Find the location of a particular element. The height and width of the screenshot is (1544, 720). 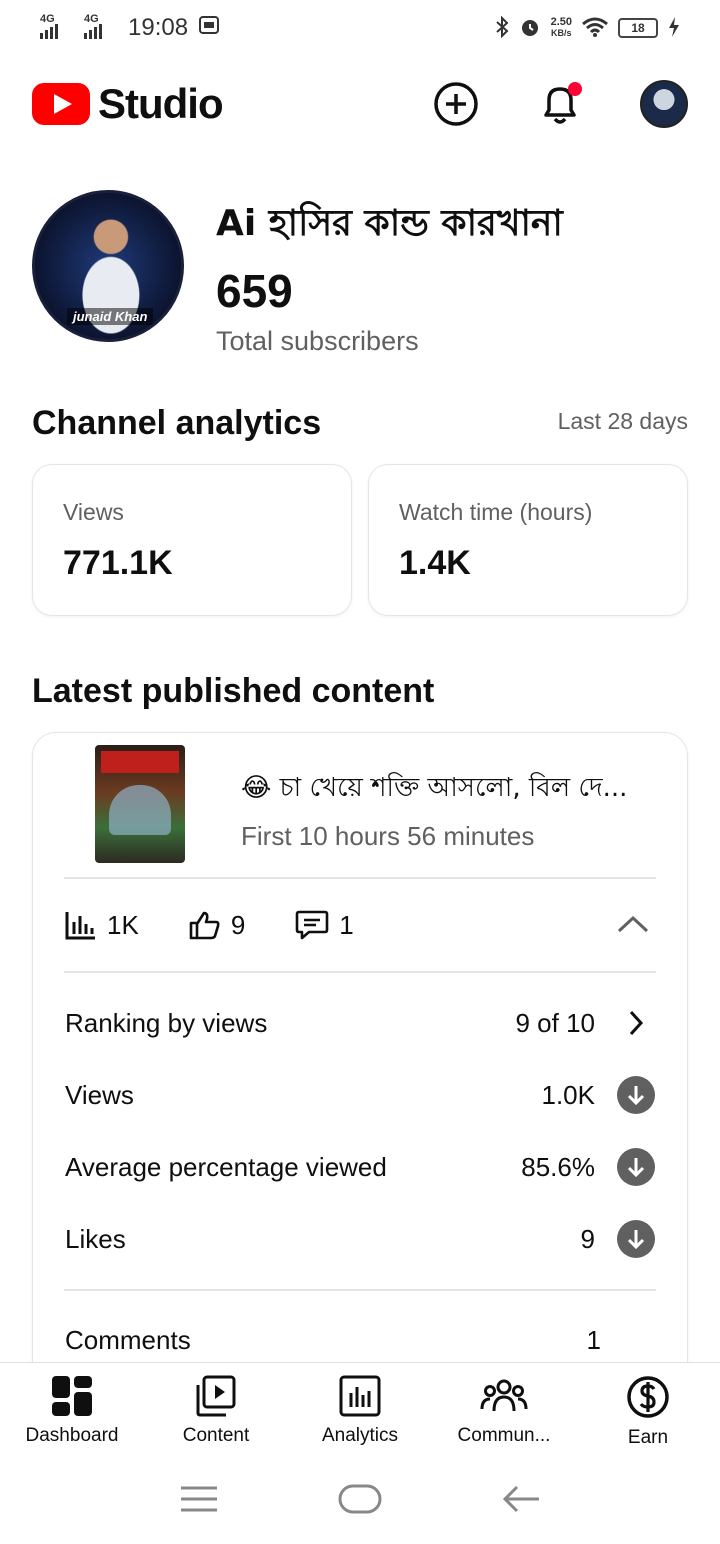

notifications-button is located at coordinates (560, 104).